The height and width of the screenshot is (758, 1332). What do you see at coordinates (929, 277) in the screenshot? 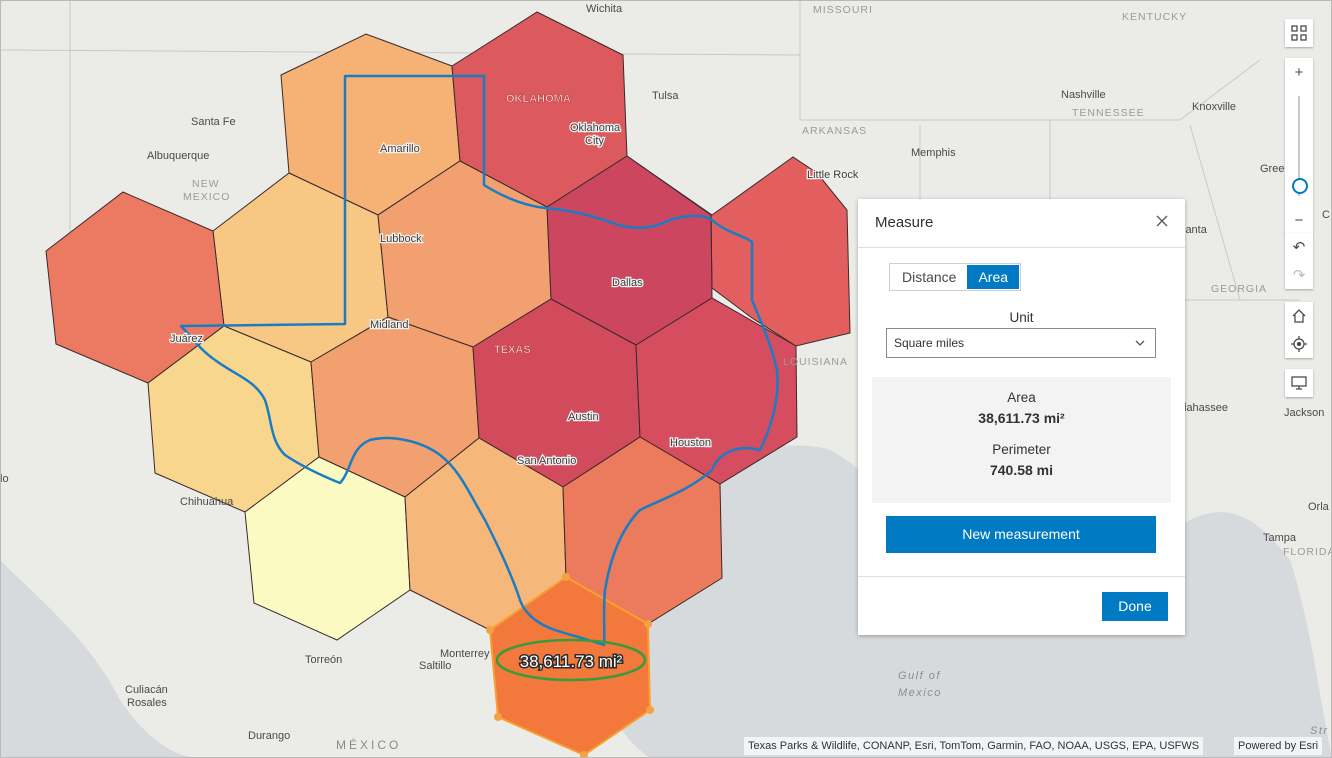
I see `tab-distance: Distance` at bounding box center [929, 277].